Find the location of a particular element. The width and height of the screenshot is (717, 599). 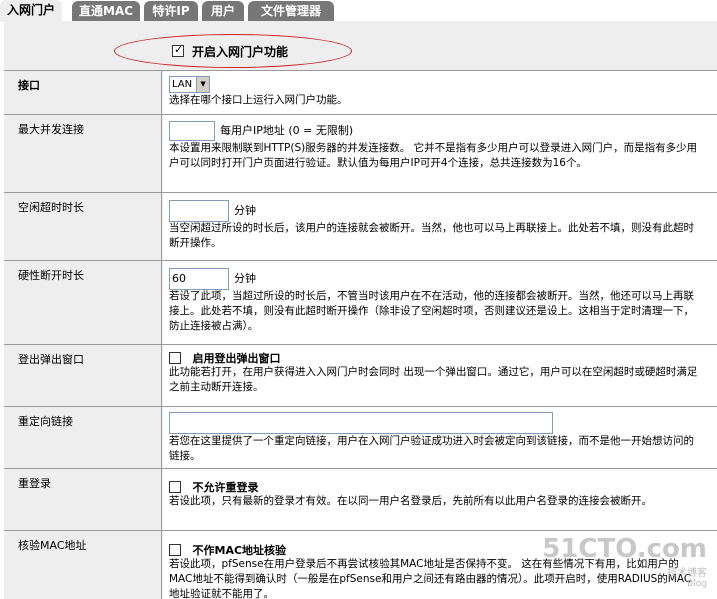

interface-select: LAN ▼ is located at coordinates (190, 84).